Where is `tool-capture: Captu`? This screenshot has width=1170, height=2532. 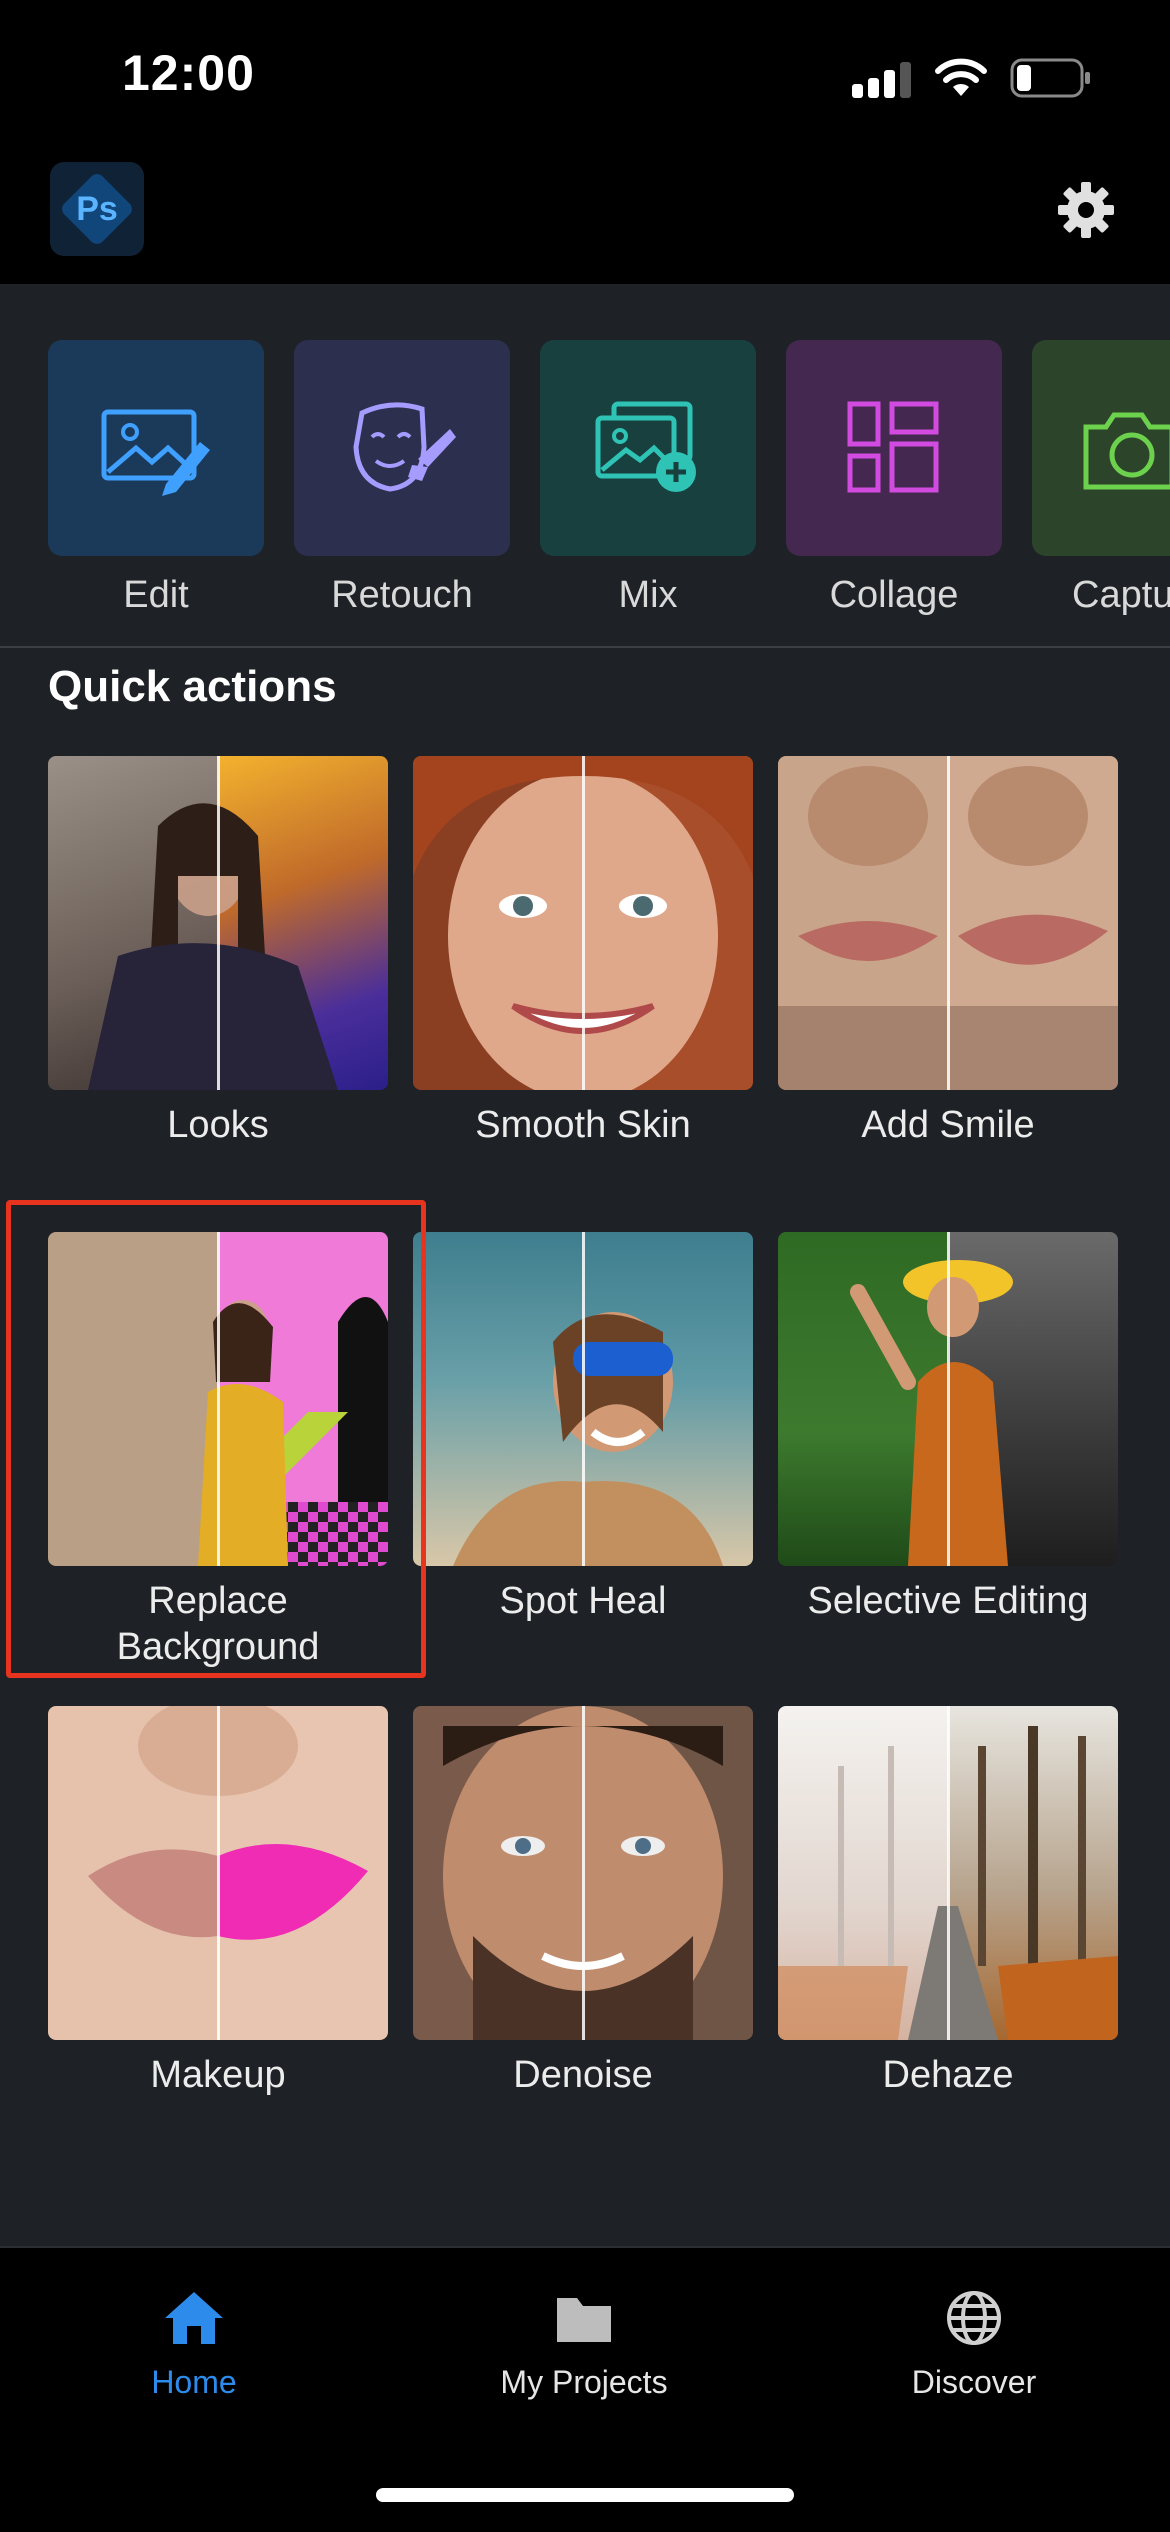
tool-capture: Captu is located at coordinates (1101, 478).